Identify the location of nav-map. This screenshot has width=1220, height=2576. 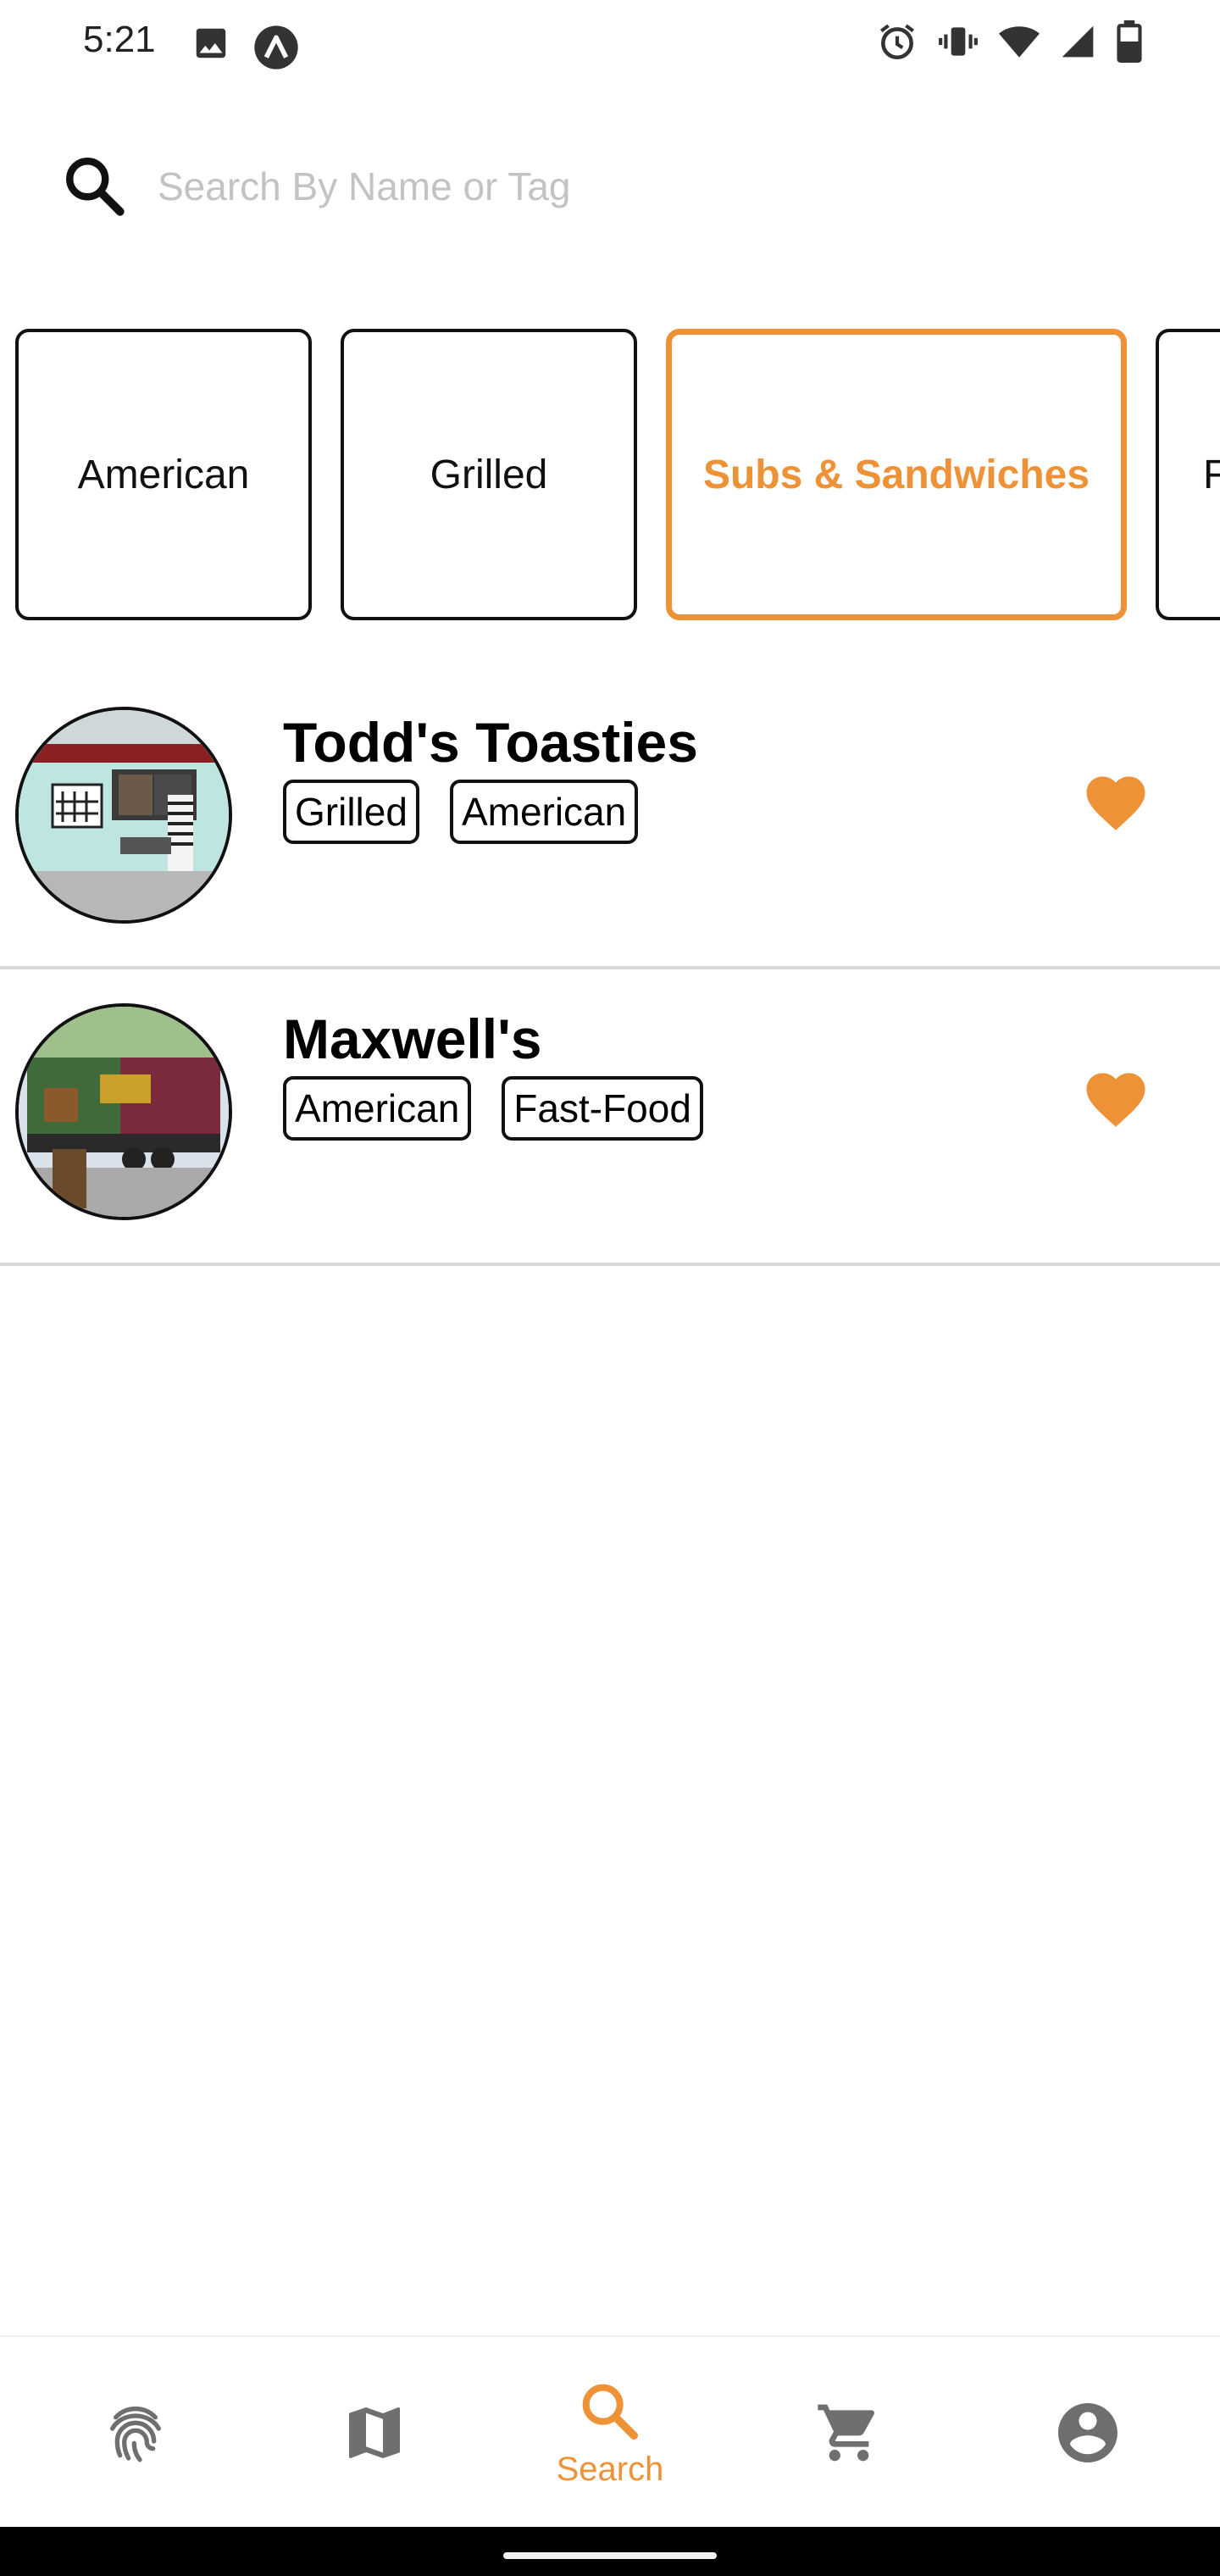
(374, 2433).